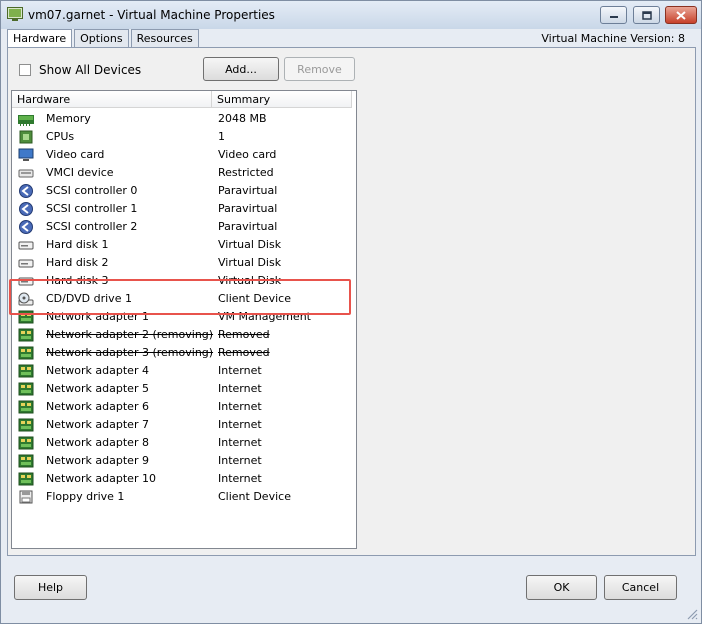 The width and height of the screenshot is (702, 624). Describe the element at coordinates (264, 316) in the screenshot. I see `device-summary: VM Management` at that location.